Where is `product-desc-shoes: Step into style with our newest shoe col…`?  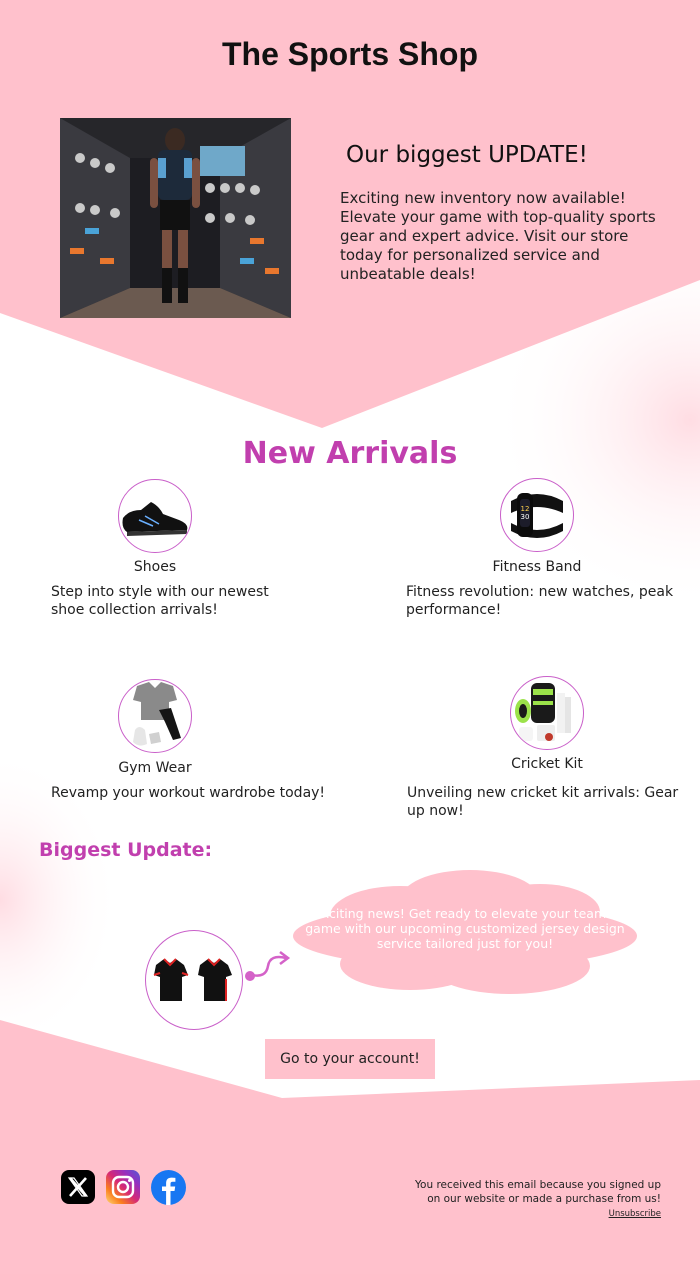
product-desc-shoes: Step into style with our newest shoe col… is located at coordinates (160, 601).